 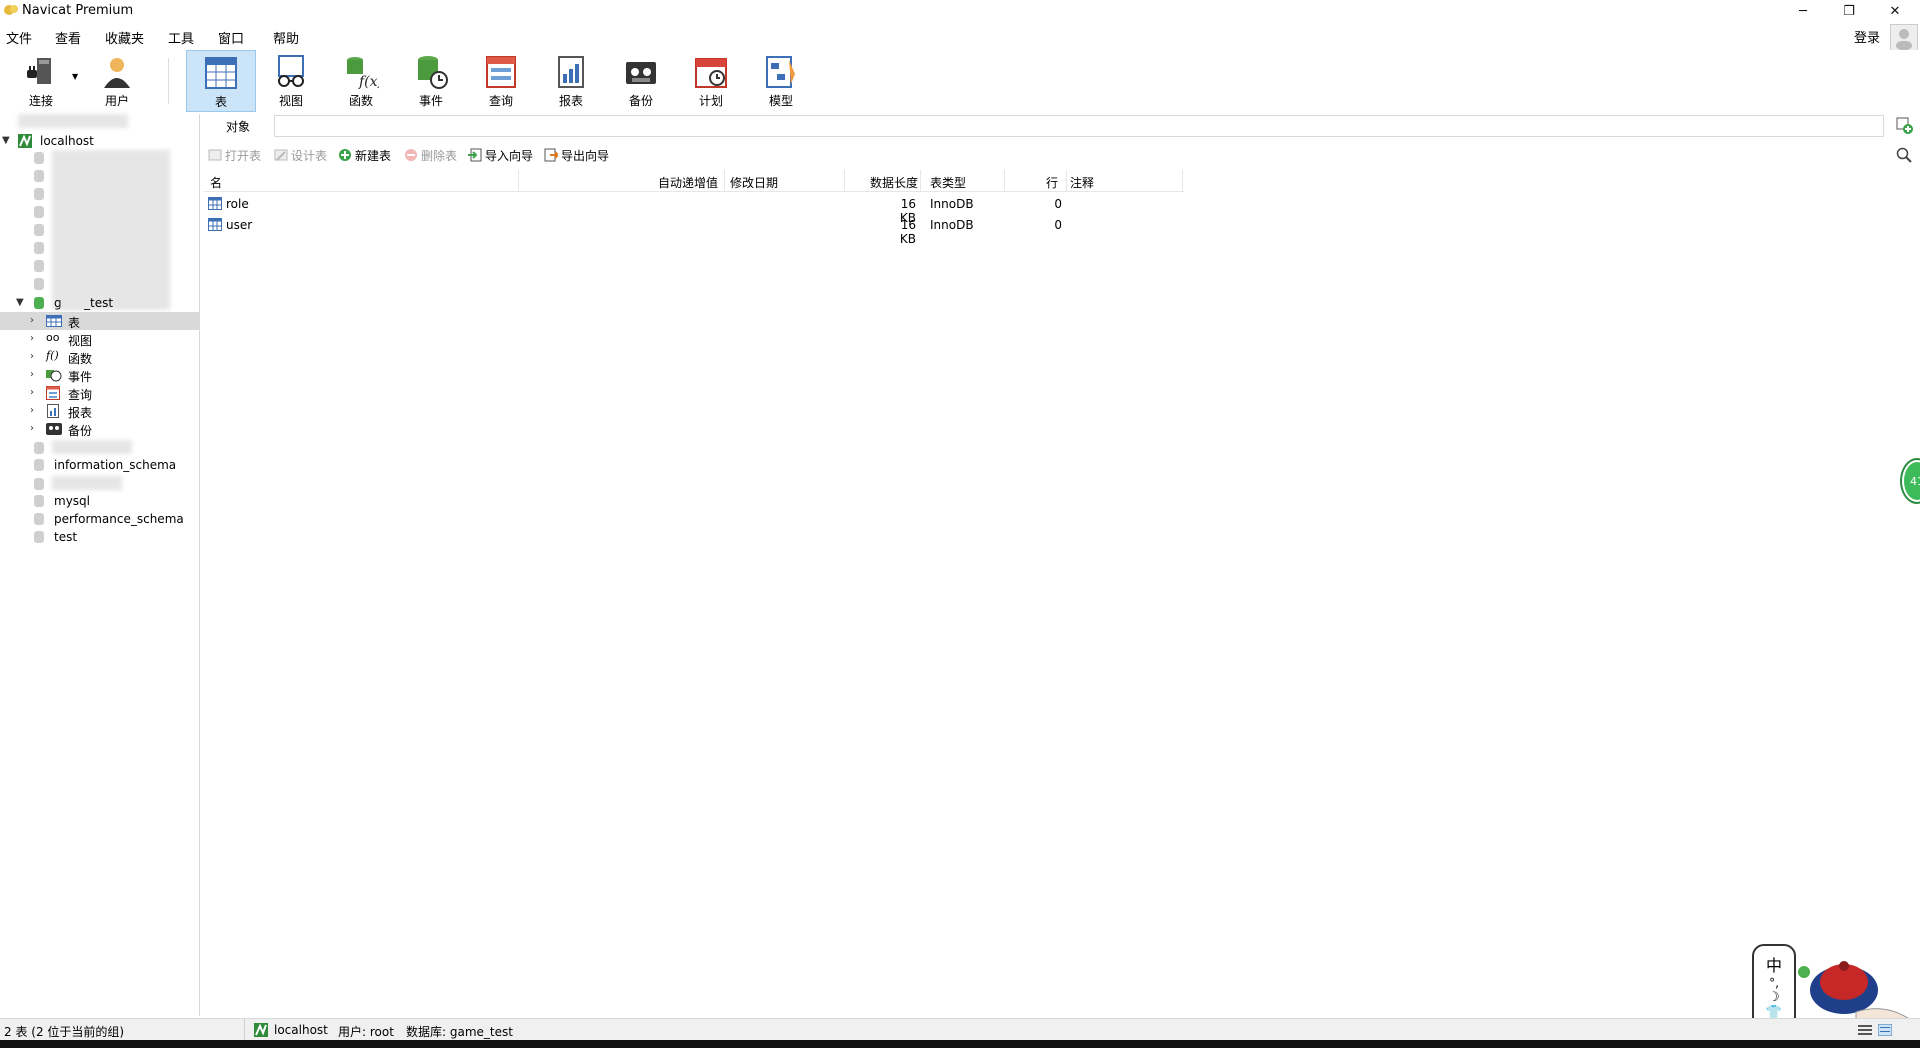 I want to click on tree-item-functions: › f() 函数, so click(x=100, y=357).